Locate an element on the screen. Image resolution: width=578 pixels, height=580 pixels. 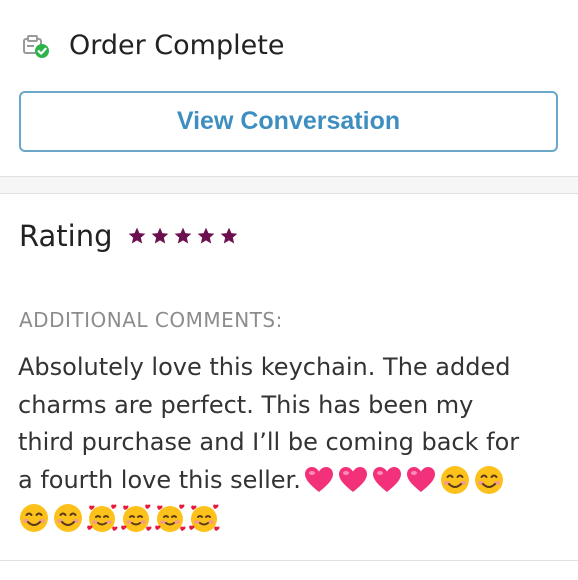
rating-stars is located at coordinates (183, 236).